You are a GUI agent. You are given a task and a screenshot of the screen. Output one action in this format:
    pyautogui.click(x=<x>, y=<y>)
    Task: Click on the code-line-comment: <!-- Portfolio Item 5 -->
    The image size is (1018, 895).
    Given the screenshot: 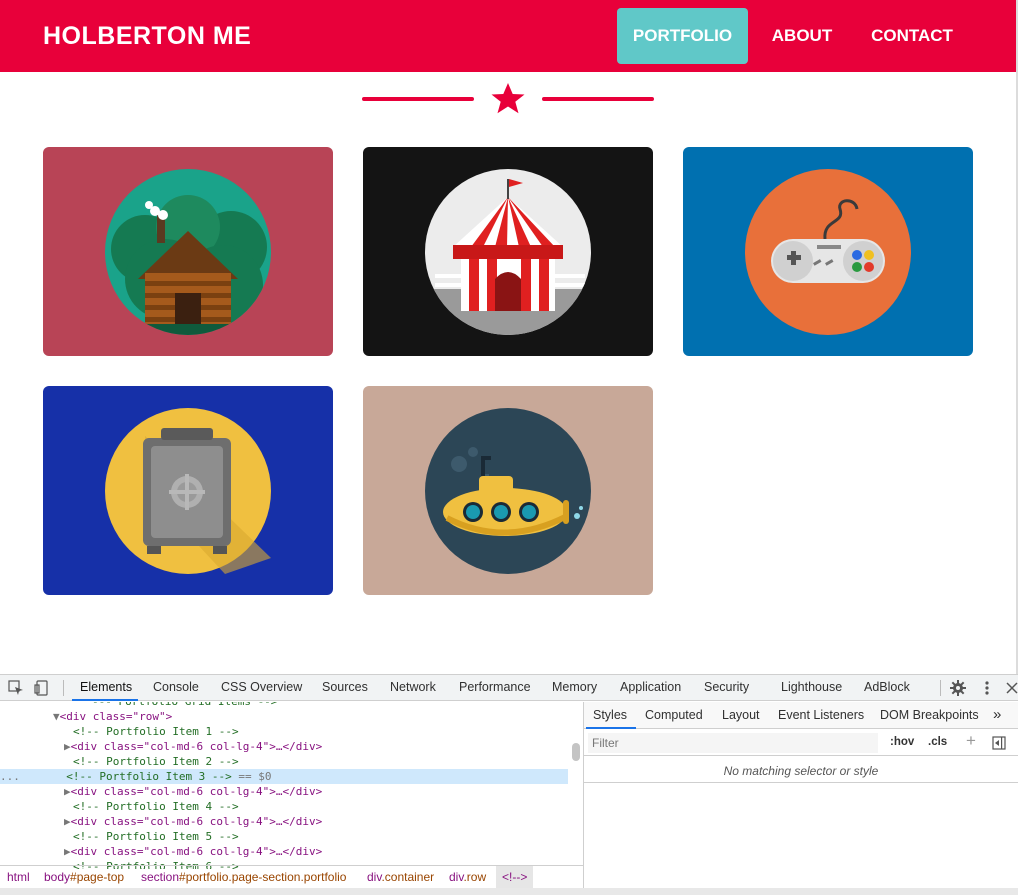 What is the action you would take?
    pyautogui.click(x=328, y=836)
    